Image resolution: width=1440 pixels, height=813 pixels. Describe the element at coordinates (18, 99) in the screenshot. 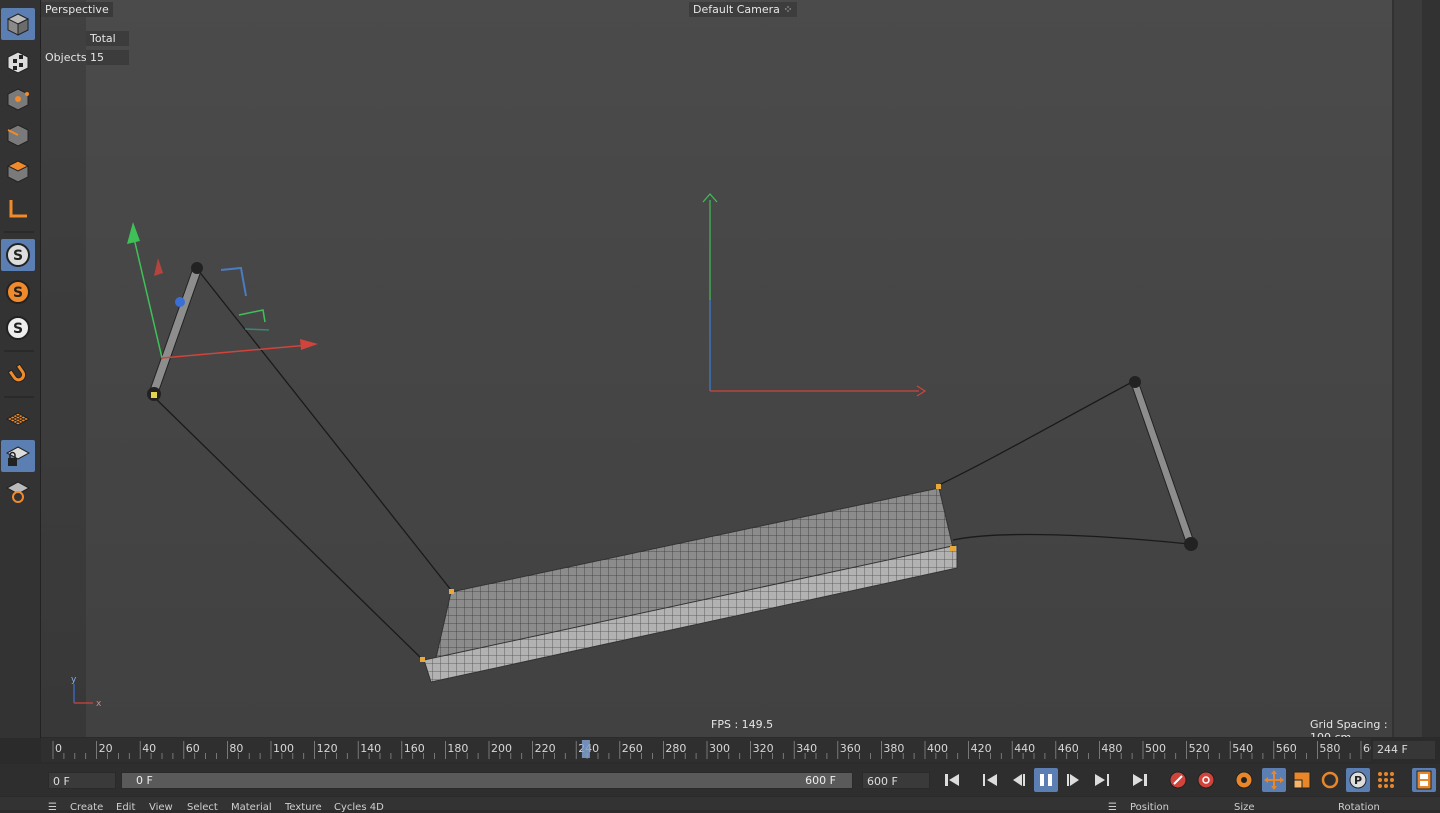

I see `point-mode-icon` at that location.